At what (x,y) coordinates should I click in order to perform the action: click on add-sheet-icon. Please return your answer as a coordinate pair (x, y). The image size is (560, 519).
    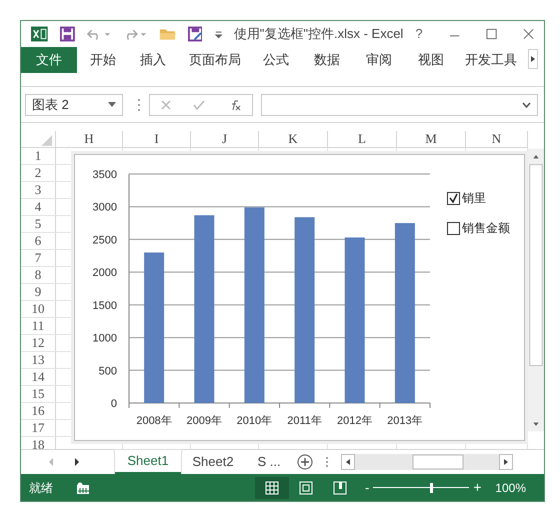
    Looking at the image, I should click on (305, 462).